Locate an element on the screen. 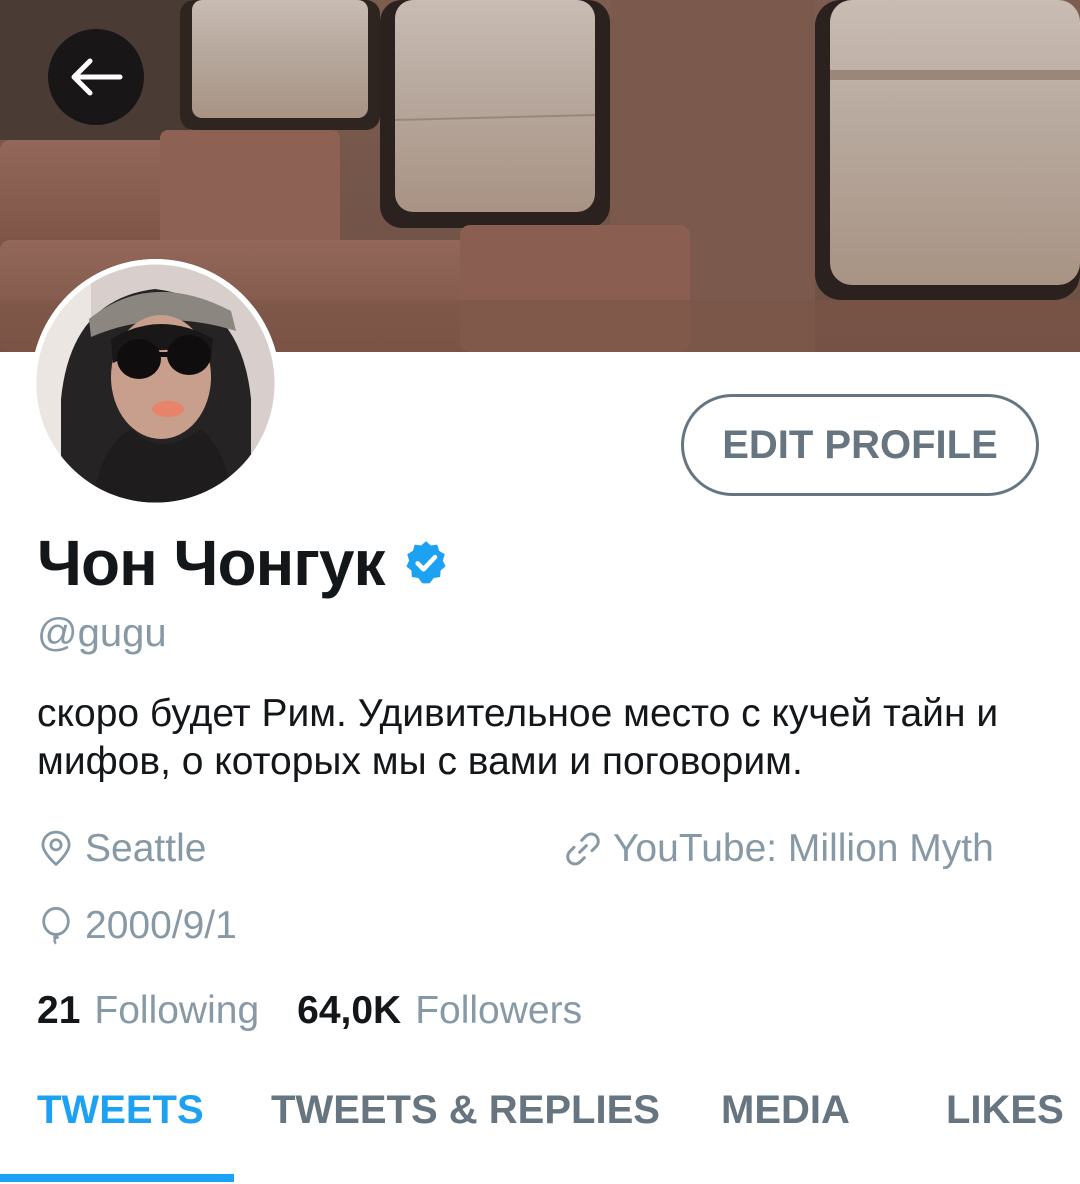 The height and width of the screenshot is (1184, 1080). following-stat: 21 Following is located at coordinates (148, 1011).